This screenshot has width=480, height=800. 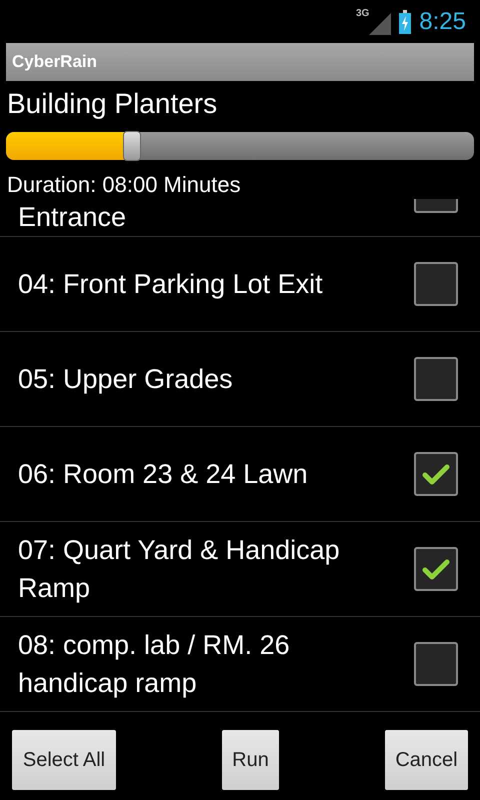 What do you see at coordinates (240, 218) in the screenshot?
I see `zone-row: Entrance` at bounding box center [240, 218].